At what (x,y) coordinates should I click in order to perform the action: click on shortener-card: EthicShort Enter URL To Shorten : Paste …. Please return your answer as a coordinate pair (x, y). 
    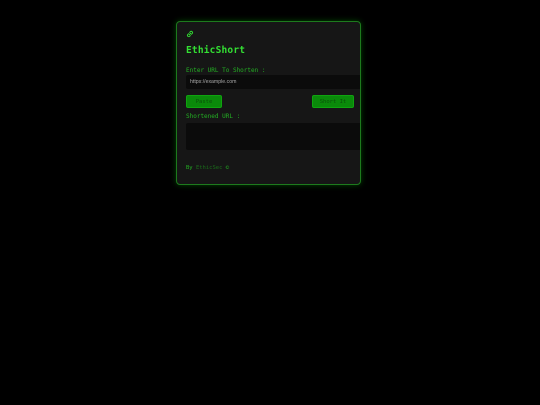
    Looking at the image, I should click on (268, 103).